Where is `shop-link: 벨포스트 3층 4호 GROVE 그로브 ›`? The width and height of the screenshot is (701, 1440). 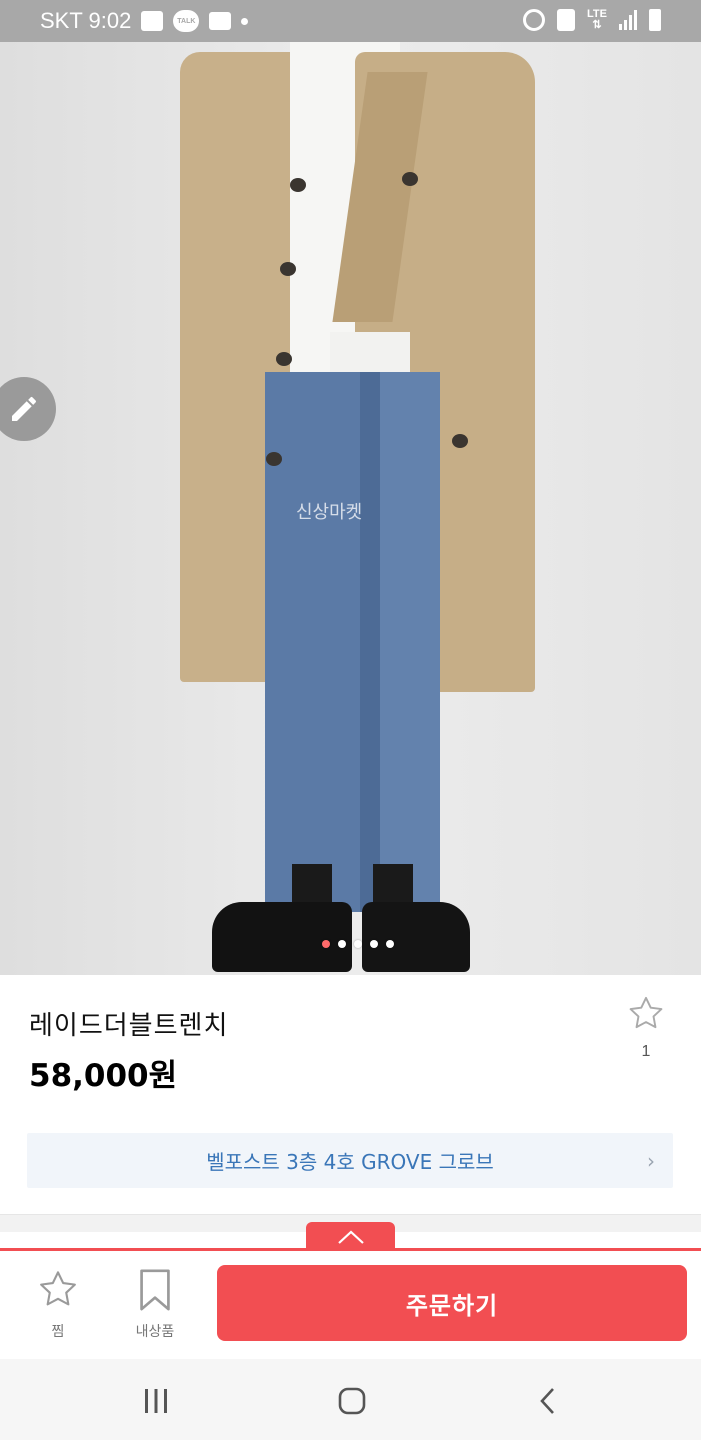 shop-link: 벨포스트 3층 4호 GROVE 그로브 › is located at coordinates (350, 1160).